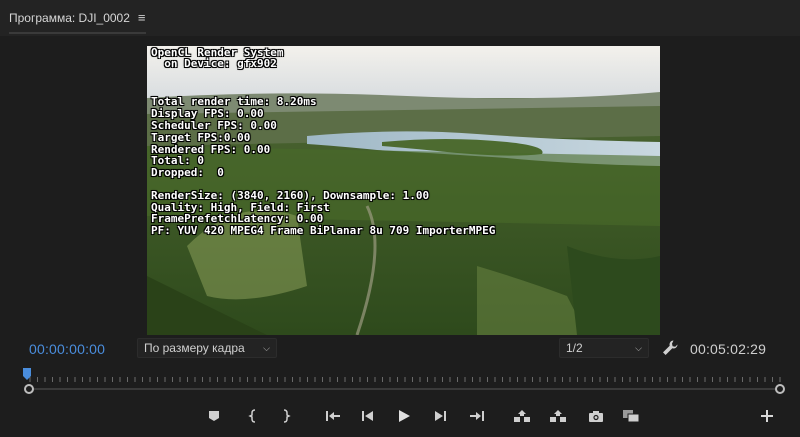 Image resolution: width=800 pixels, height=437 pixels. I want to click on go-to-out-button, so click(477, 416).